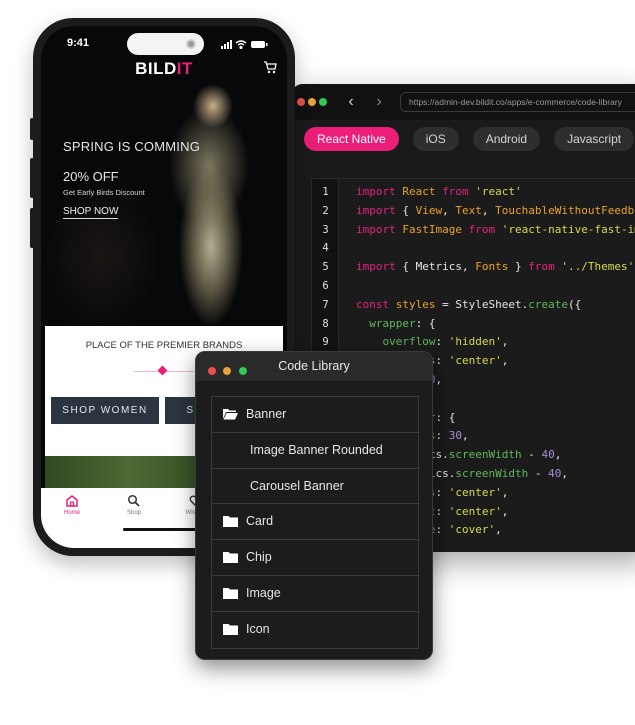 The image size is (635, 725). What do you see at coordinates (325, 304) in the screenshot?
I see `line-number: 7` at bounding box center [325, 304].